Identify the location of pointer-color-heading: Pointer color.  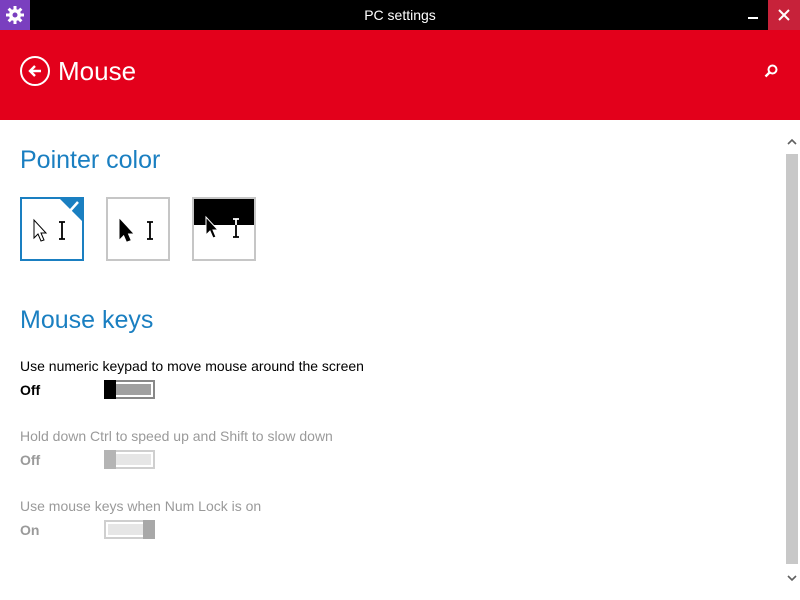
(90, 160).